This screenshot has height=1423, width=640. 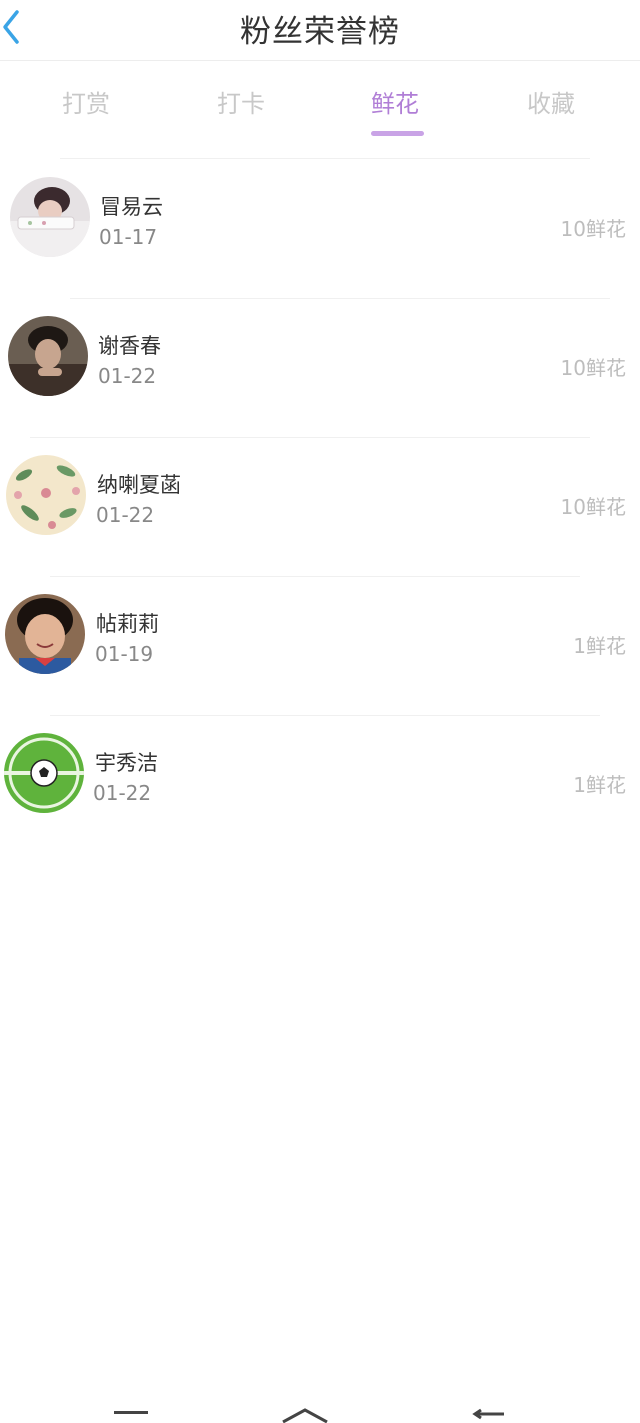 I want to click on system-nav-bar, so click(x=320, y=1409).